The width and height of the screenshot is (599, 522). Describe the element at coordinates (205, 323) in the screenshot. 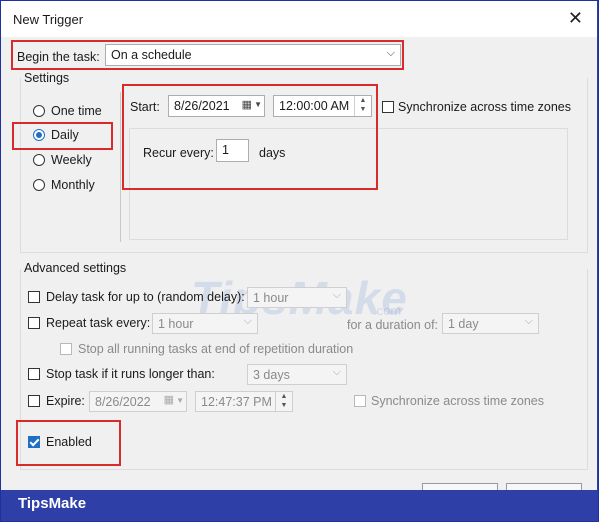

I see `repeat-select: 1 hour ⌵` at that location.